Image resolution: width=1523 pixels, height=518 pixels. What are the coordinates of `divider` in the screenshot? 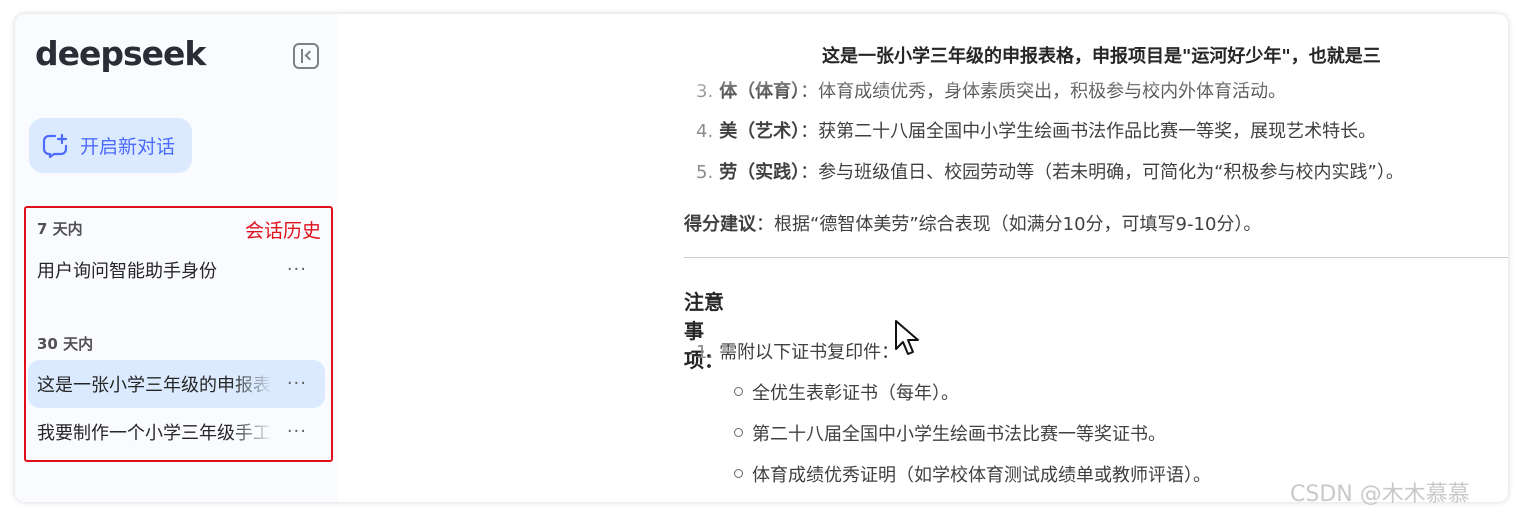 It's located at (1096, 257).